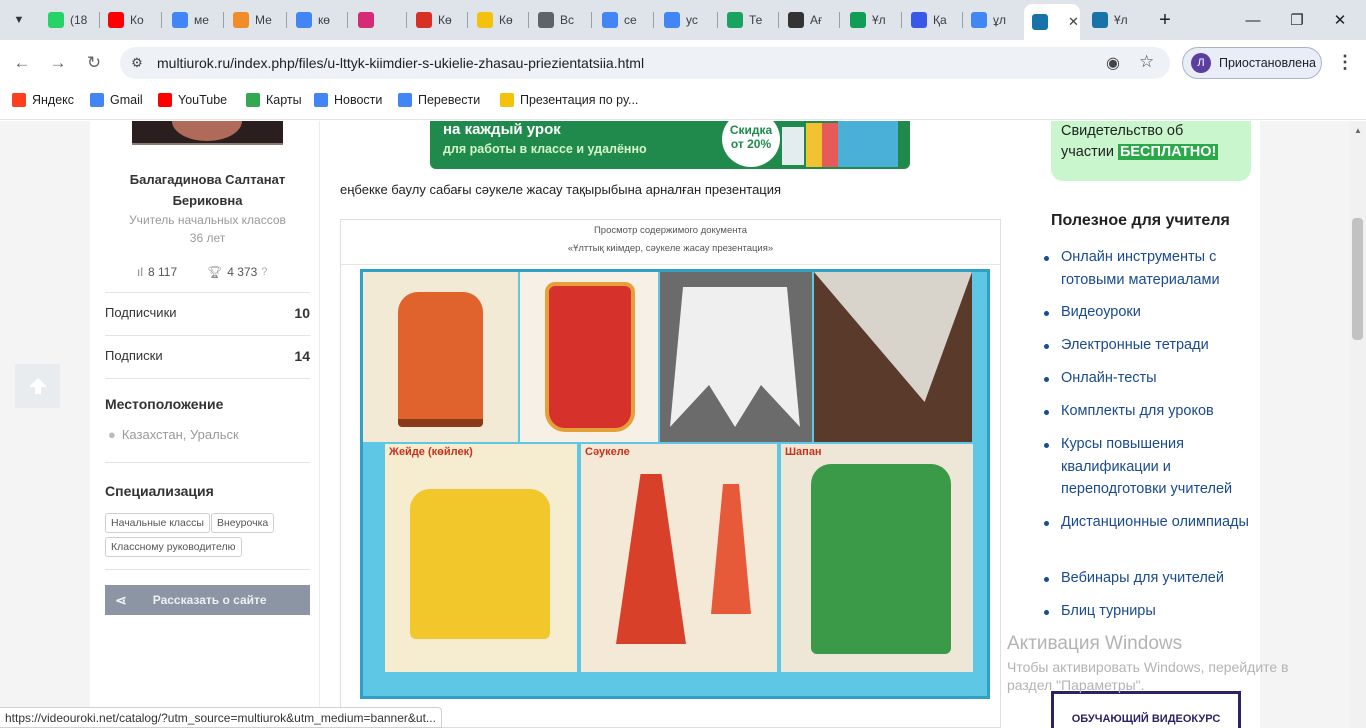 This screenshot has height=728, width=1366. Describe the element at coordinates (756, 20) in the screenshot. I see `tab-label: Те` at that location.